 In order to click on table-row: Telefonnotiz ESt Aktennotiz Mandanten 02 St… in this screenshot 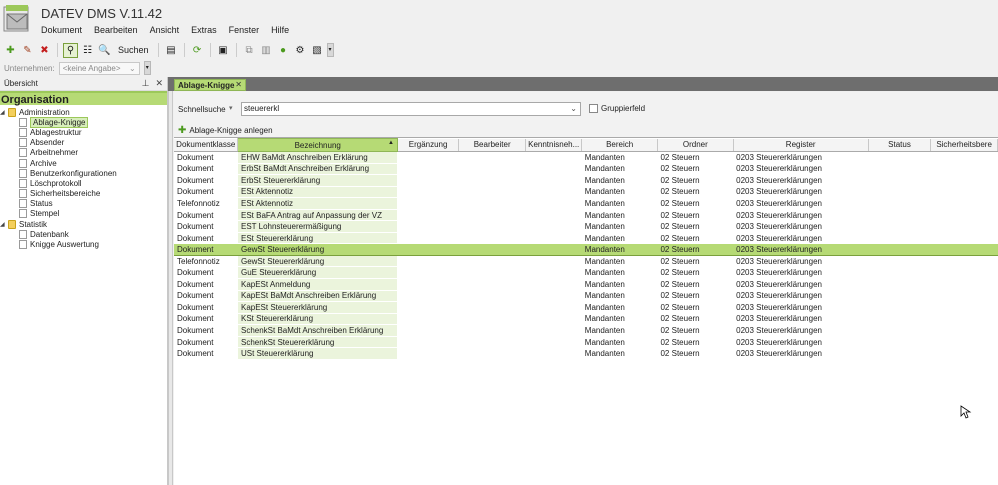, I will do `click(586, 203)`.